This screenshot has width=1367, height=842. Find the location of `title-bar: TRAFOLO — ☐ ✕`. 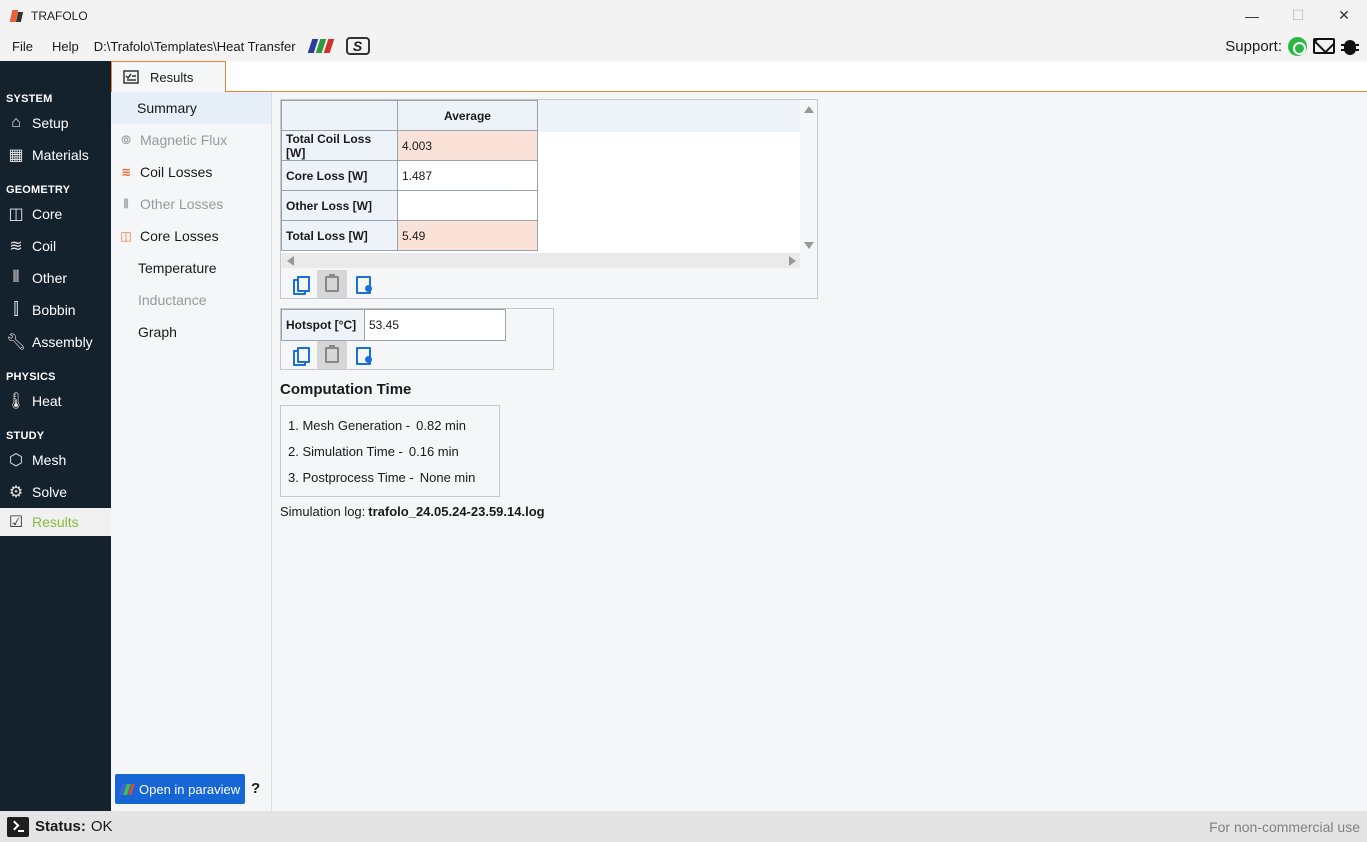

title-bar: TRAFOLO — ☐ ✕ is located at coordinates (683, 15).